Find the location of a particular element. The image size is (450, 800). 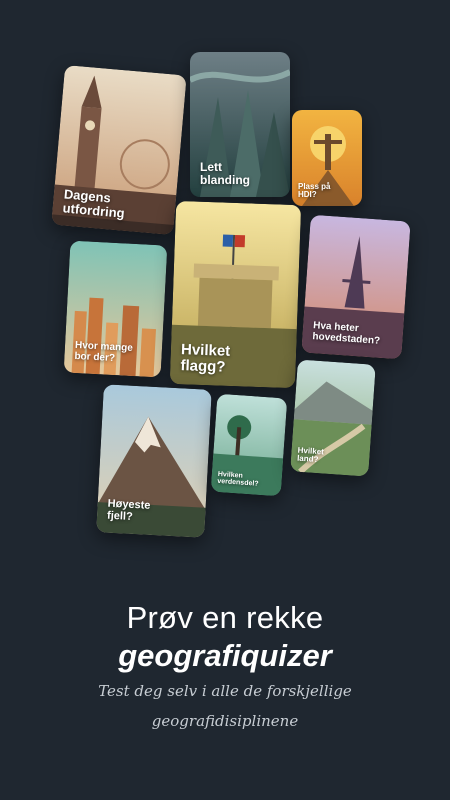

card-continent: Hvilken verdensdel? is located at coordinates (249, 445).